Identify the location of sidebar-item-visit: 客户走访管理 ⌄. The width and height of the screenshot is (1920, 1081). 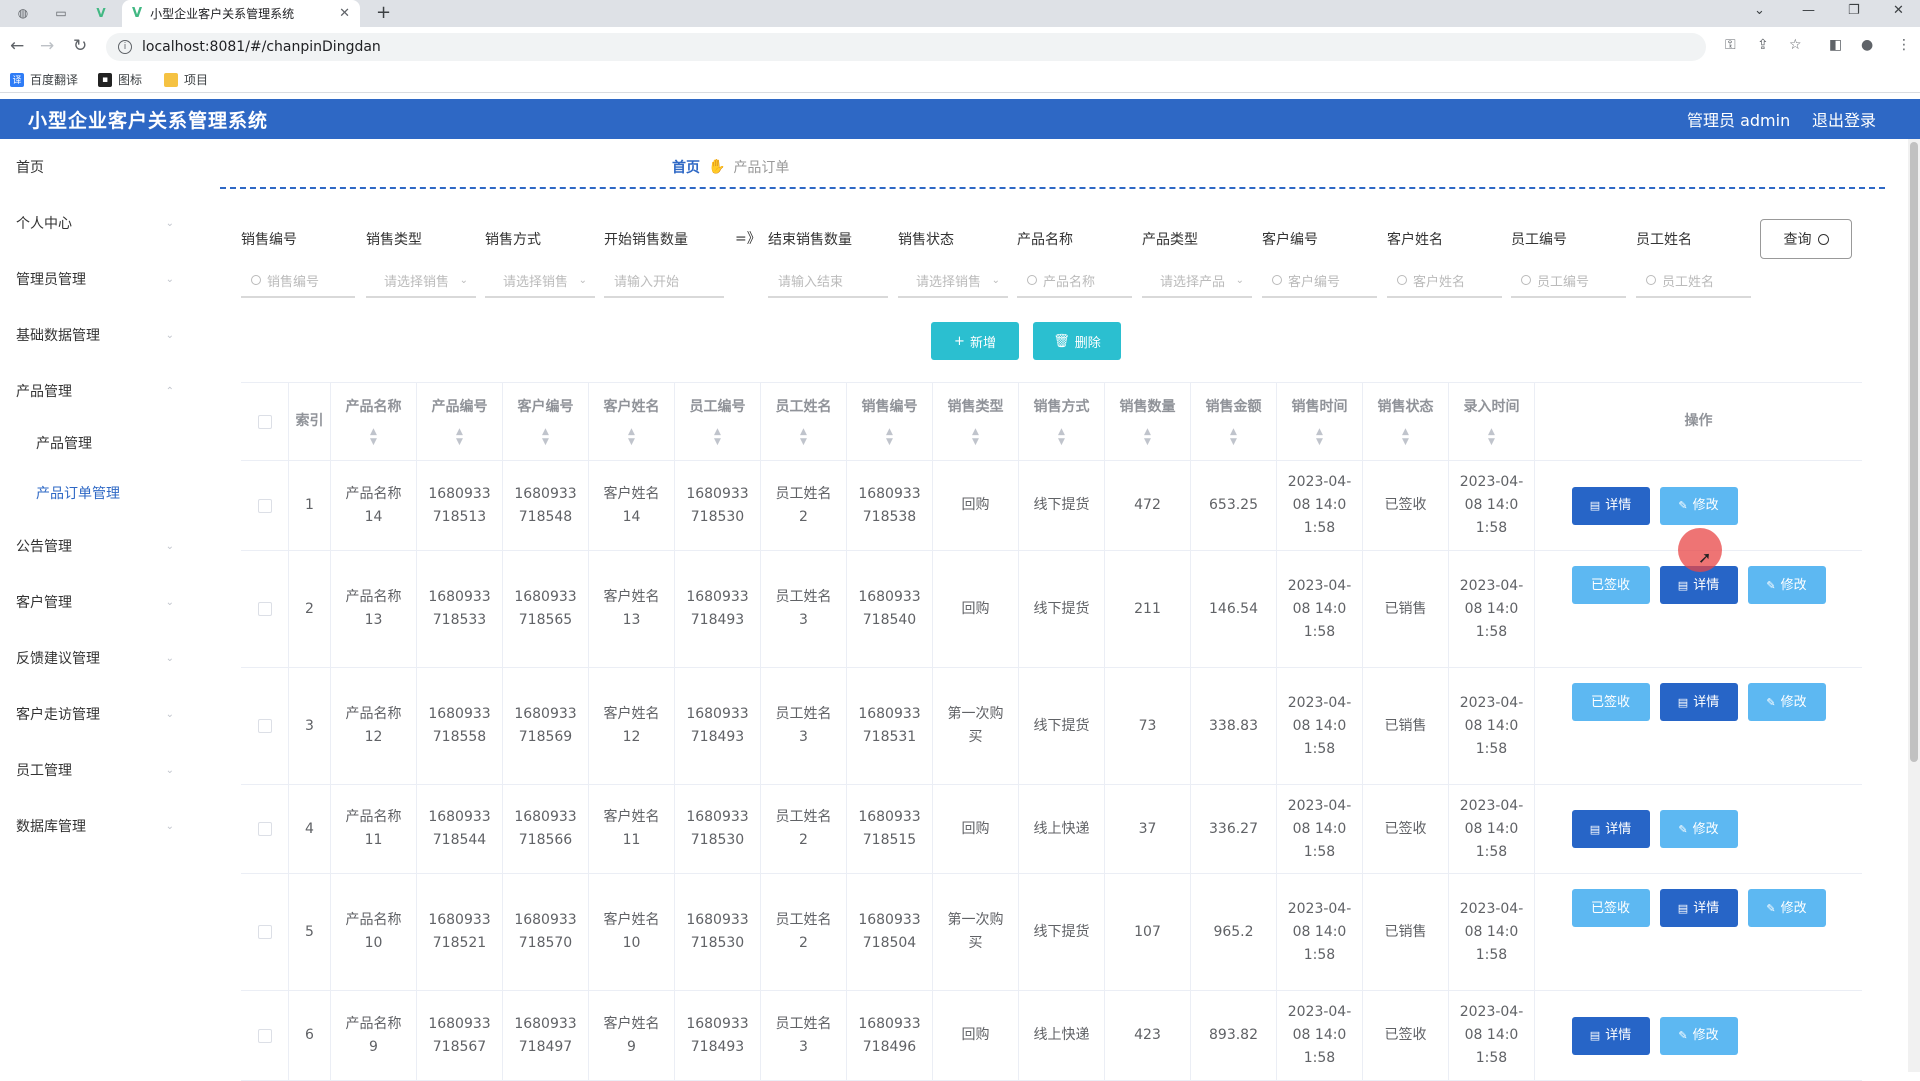
(91, 714).